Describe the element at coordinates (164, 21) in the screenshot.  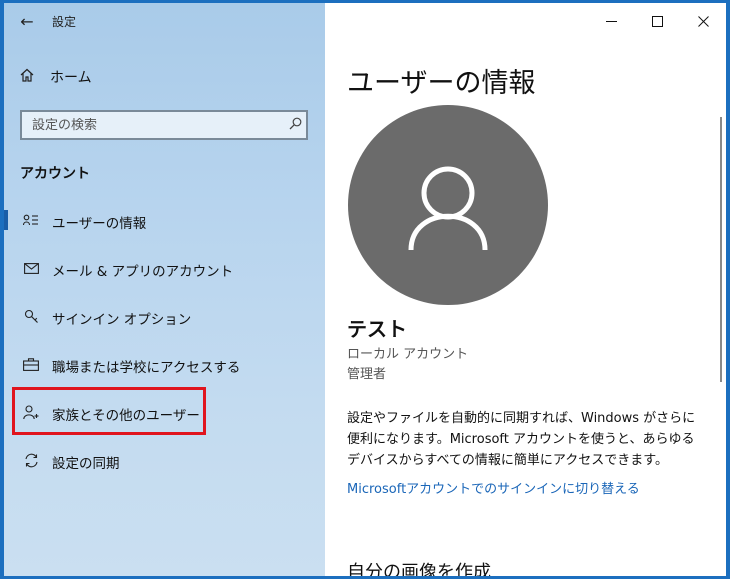
I see `titlebar-left: ← 設定` at that location.